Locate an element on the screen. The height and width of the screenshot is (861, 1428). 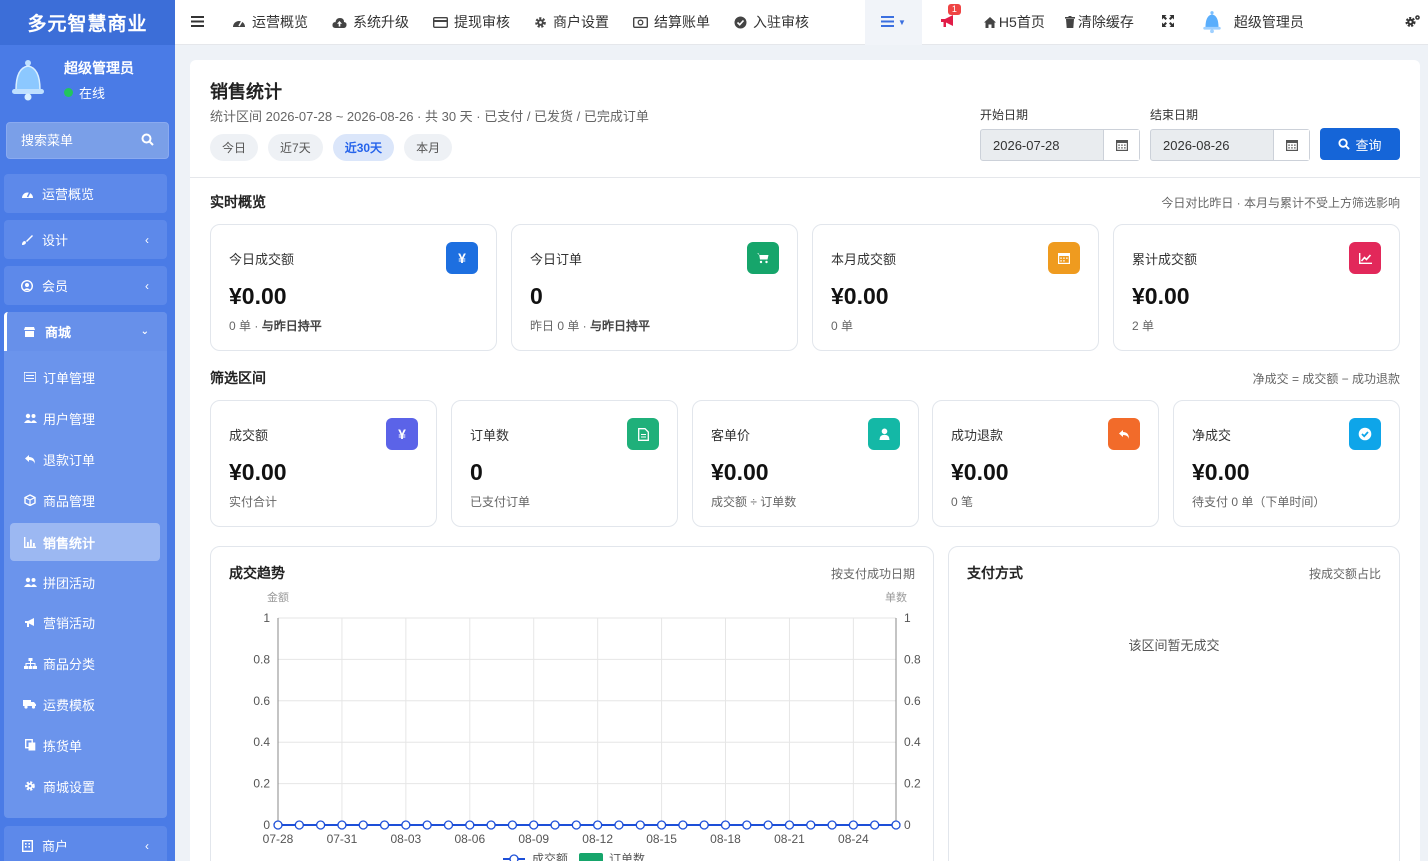
sidebar-item-merchant: 商户 ‹ is located at coordinates (85, 843).